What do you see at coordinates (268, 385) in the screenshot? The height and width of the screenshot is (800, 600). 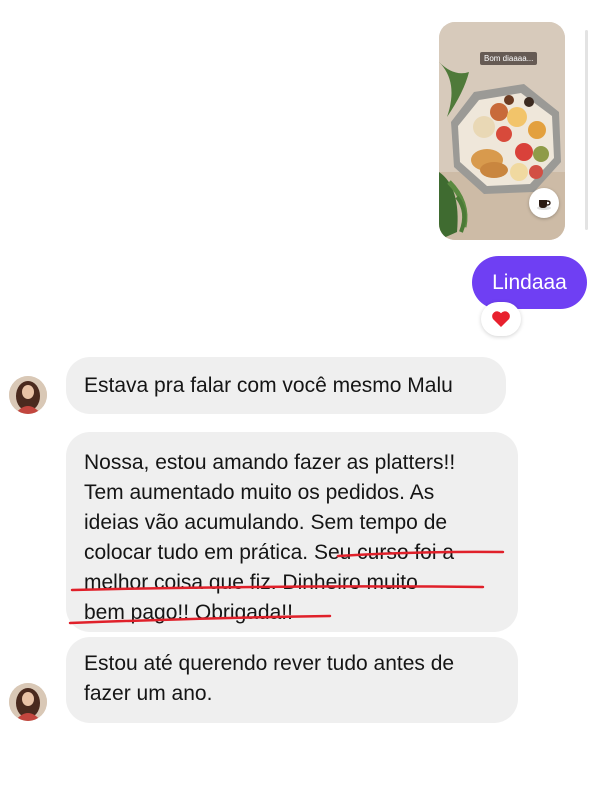 I see `message-text: Estava pra falar com você mesmo Malu` at bounding box center [268, 385].